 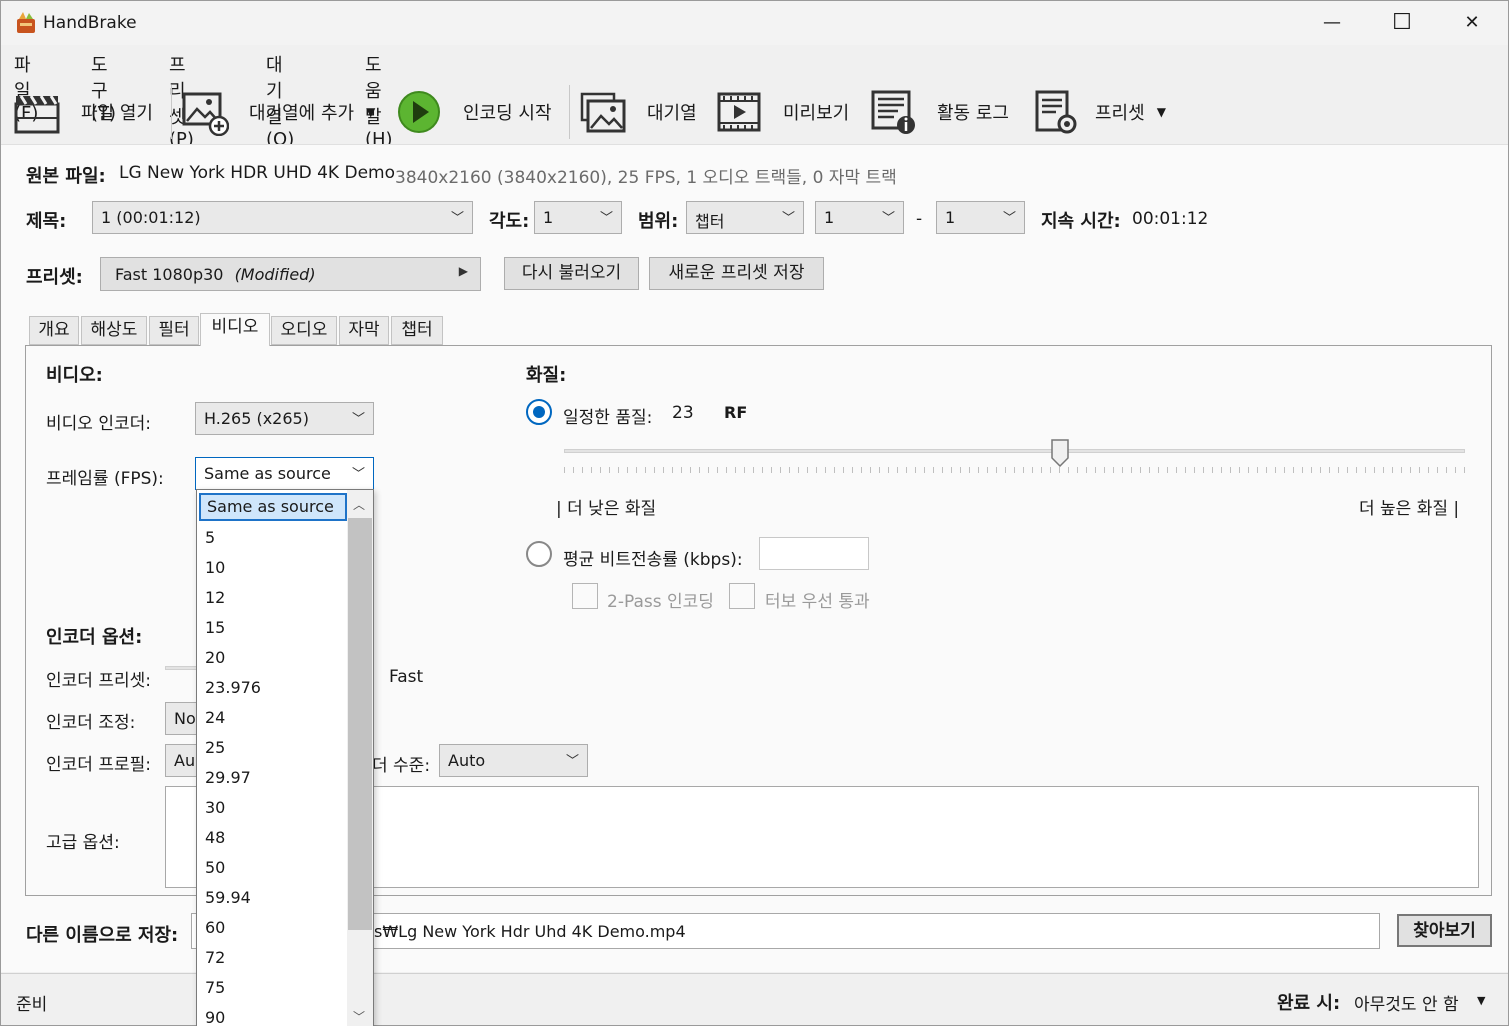 What do you see at coordinates (653, 560) in the screenshot?
I see `average-bitrate-label: 평균 비트전송률 (kbps):` at bounding box center [653, 560].